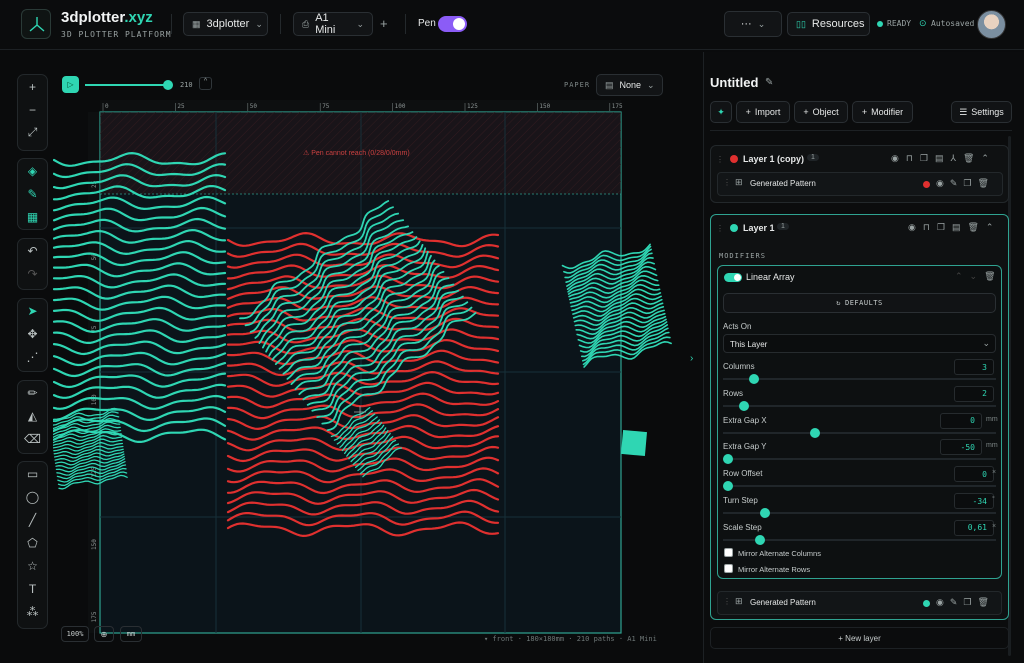  Describe the element at coordinates (32, 473) in the screenshot. I see `rectangle-tool-icon: ▭` at that location.